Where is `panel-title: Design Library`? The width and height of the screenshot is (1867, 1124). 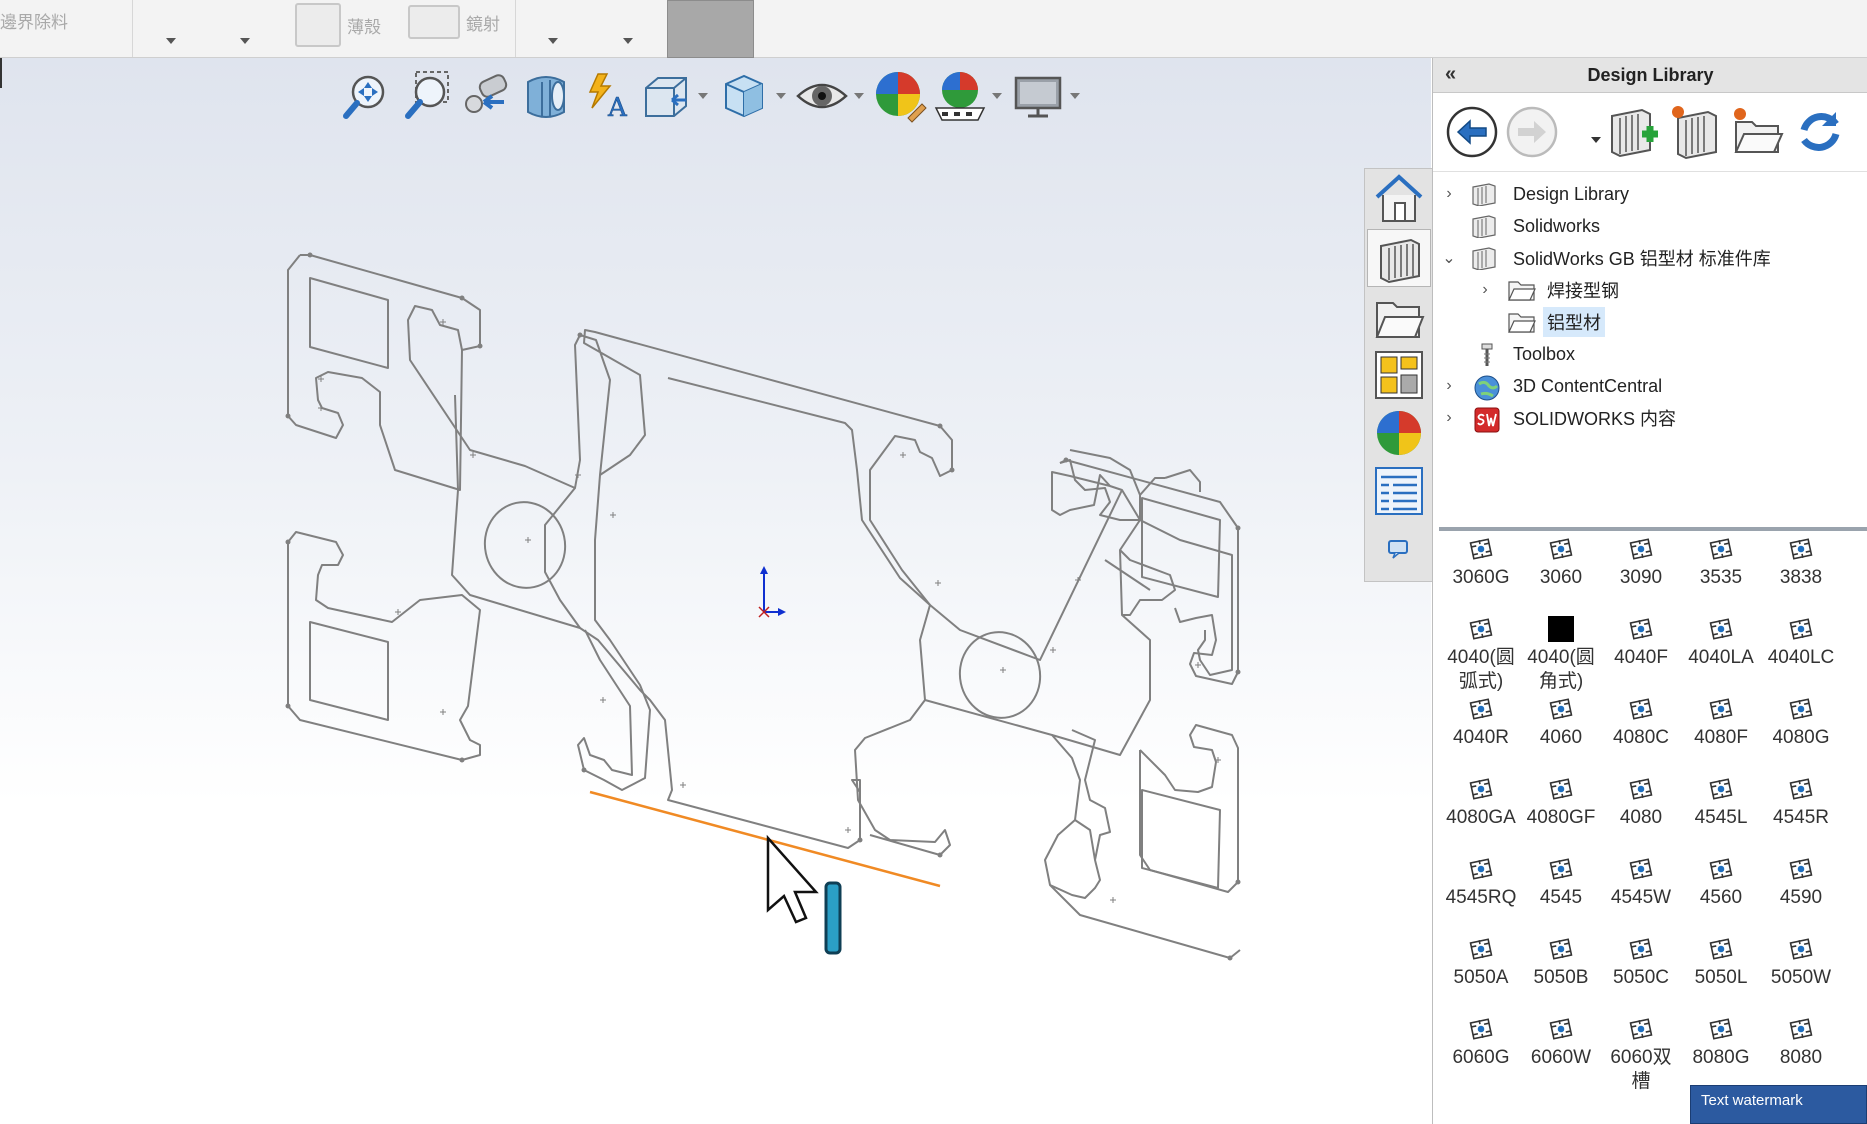 panel-title: Design Library is located at coordinates (1650, 75).